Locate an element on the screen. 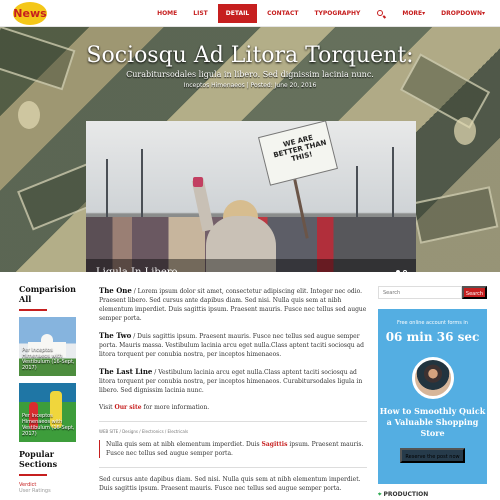 This screenshot has height=500, width=500. nav-home: HOME is located at coordinates (167, 13).